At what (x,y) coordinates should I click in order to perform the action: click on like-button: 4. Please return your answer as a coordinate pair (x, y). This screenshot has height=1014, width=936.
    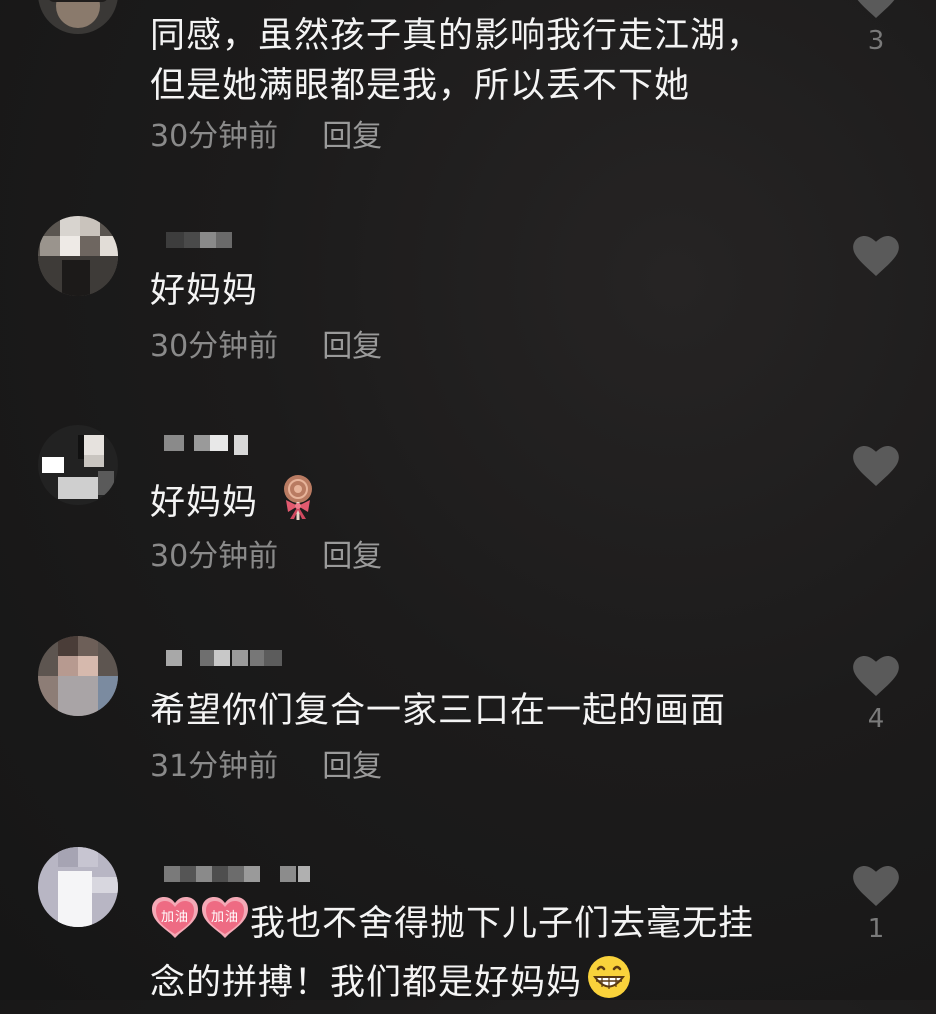
    Looking at the image, I should click on (876, 696).